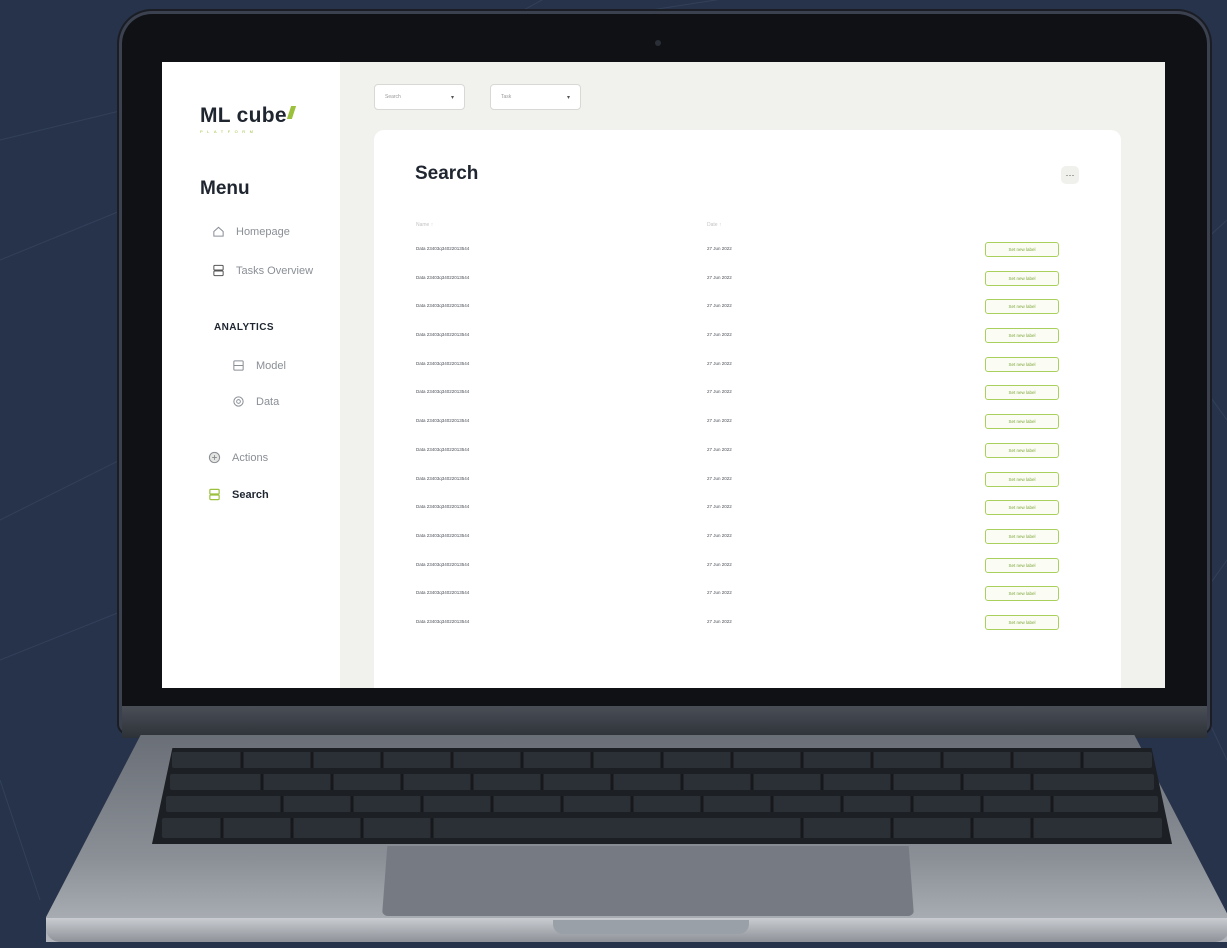 This screenshot has height=948, width=1227. I want to click on column-header-name: Name ↑, so click(424, 225).